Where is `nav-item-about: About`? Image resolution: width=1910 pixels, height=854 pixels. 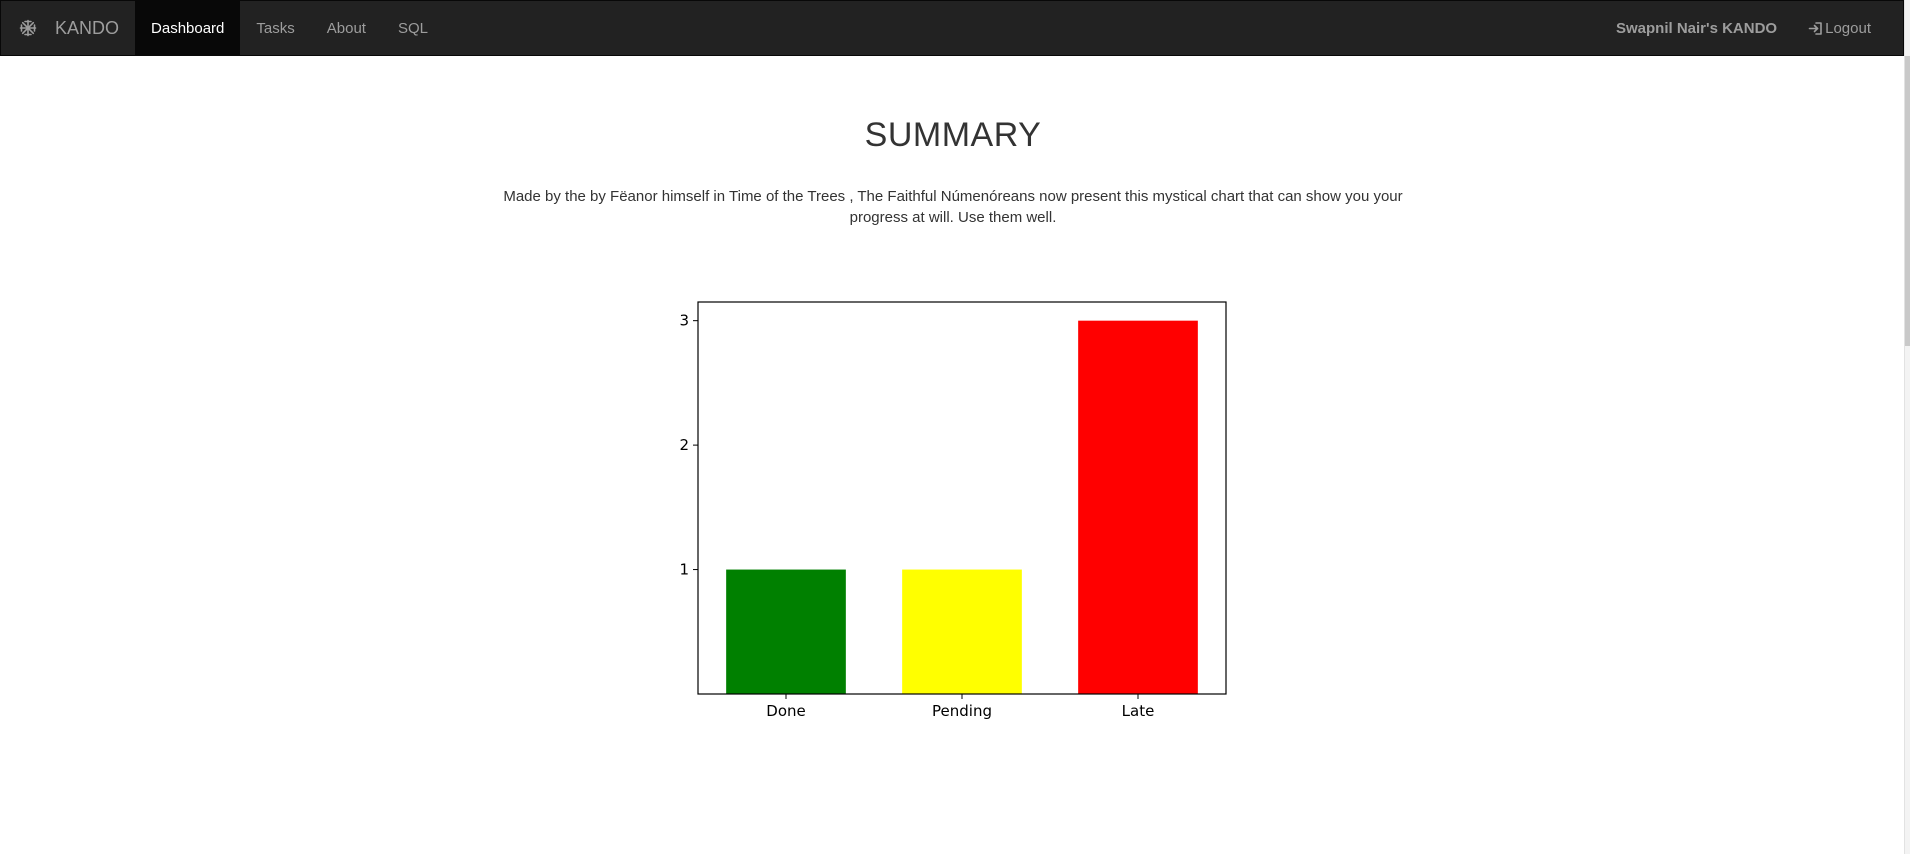 nav-item-about: About is located at coordinates (346, 28).